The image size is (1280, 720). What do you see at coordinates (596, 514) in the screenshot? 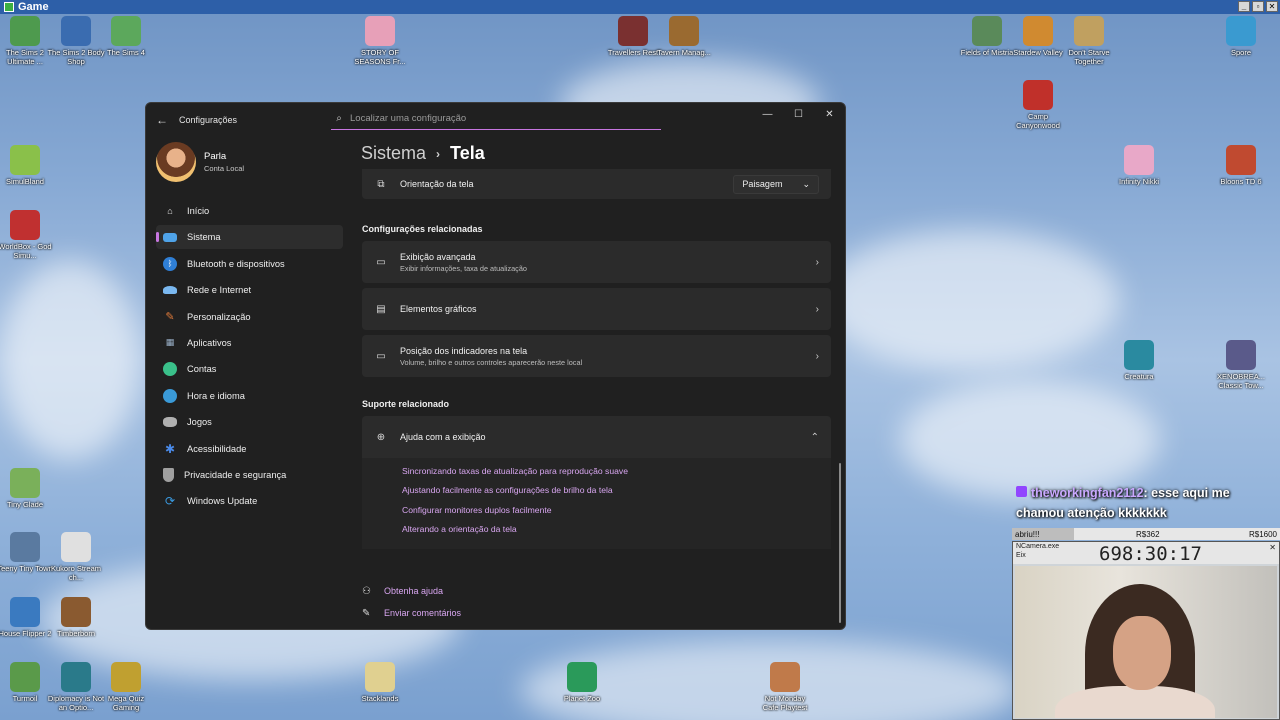
I see `help-link: Configurar monitores duplos facilmente` at bounding box center [596, 514].